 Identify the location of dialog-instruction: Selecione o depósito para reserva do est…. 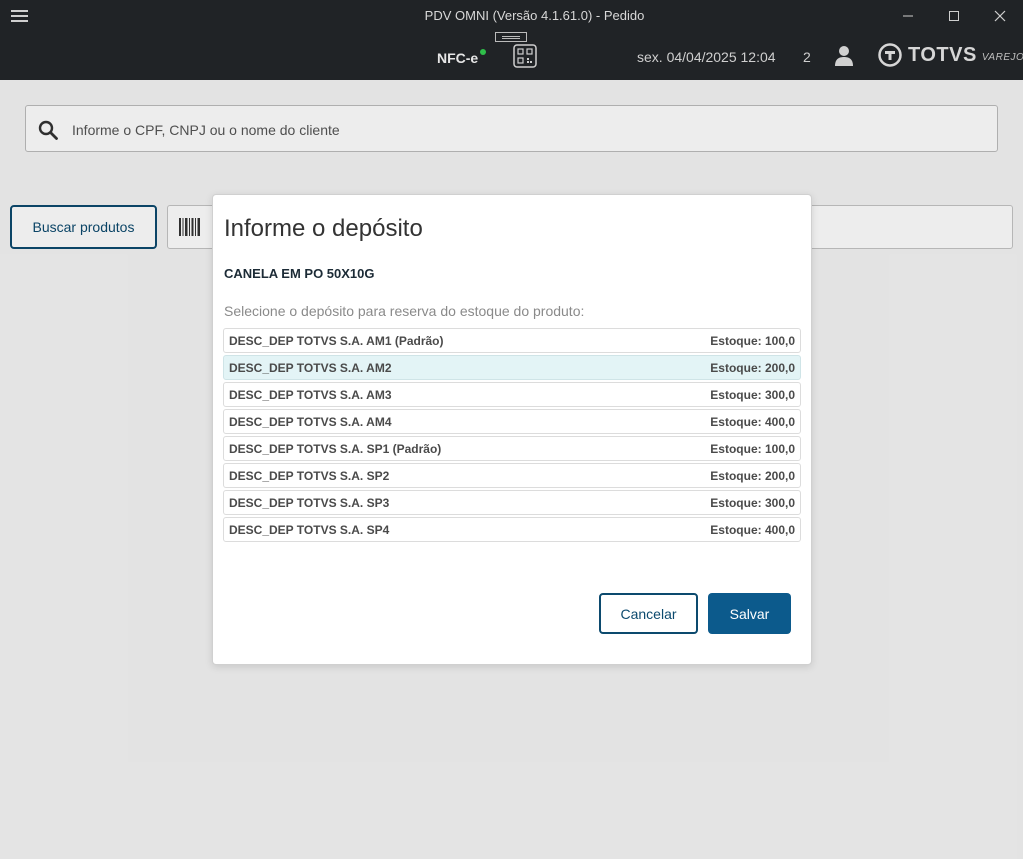
(404, 311).